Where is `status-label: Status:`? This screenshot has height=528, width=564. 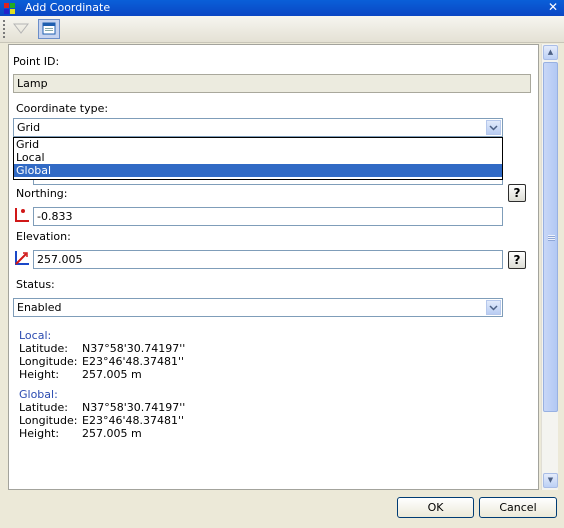
status-label: Status: is located at coordinates (35, 284).